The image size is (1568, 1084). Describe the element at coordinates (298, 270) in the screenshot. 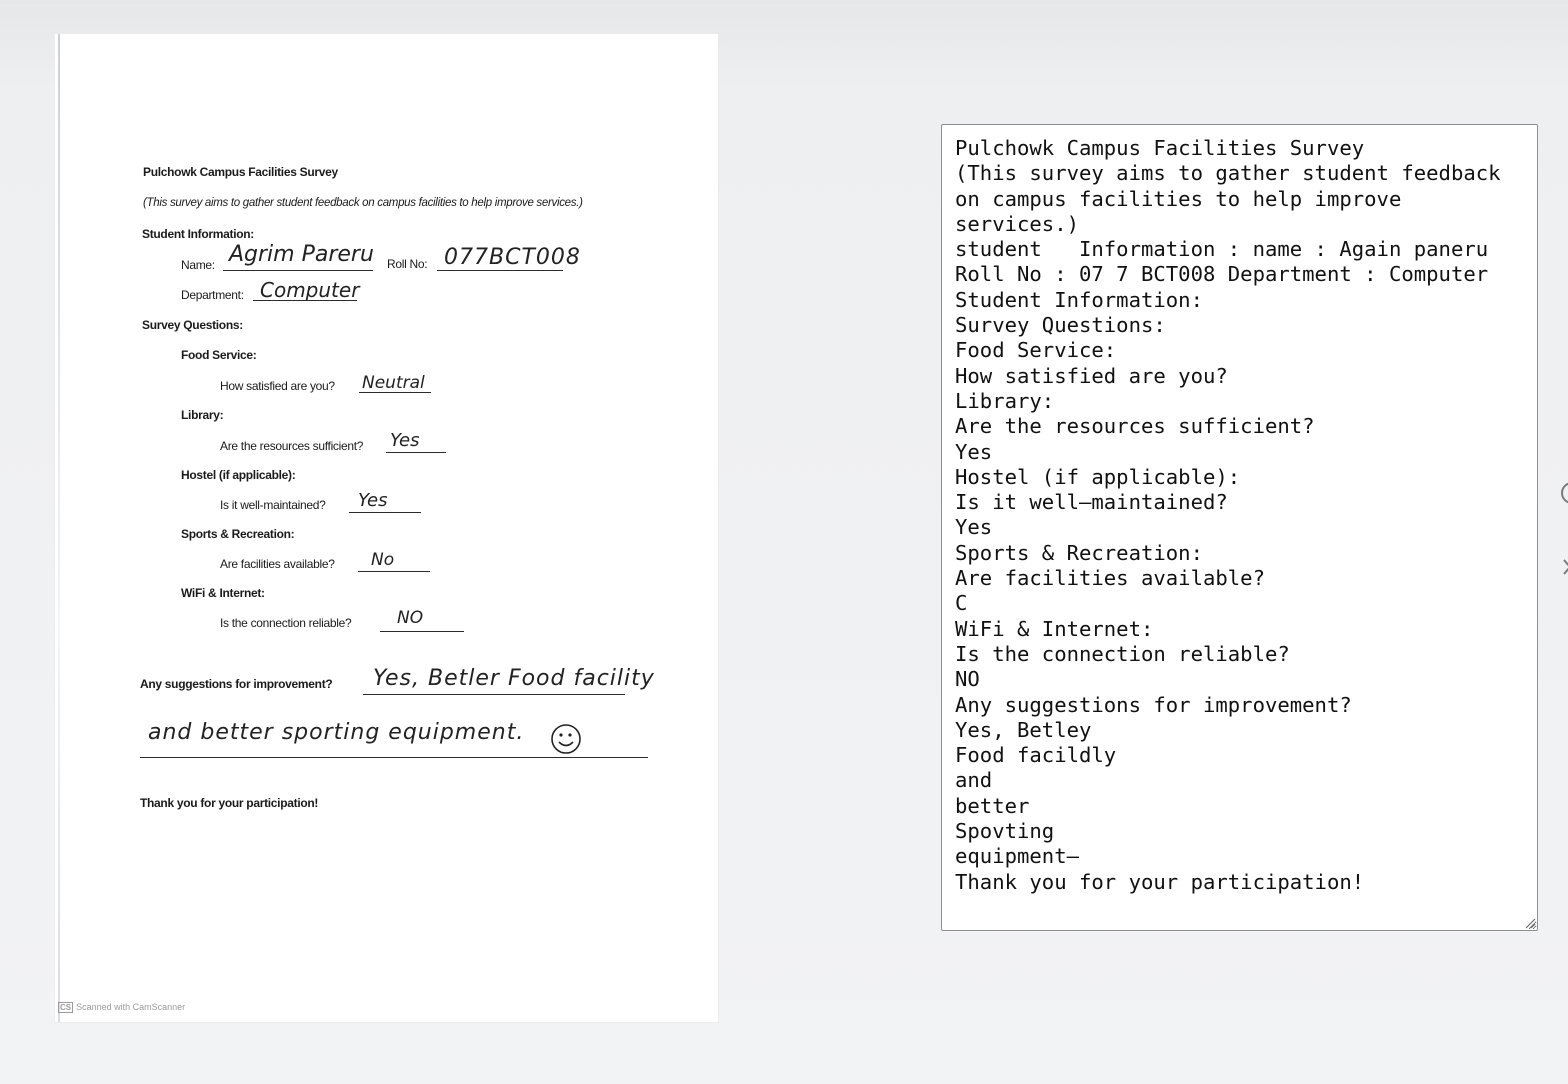

I see `name-underline` at that location.